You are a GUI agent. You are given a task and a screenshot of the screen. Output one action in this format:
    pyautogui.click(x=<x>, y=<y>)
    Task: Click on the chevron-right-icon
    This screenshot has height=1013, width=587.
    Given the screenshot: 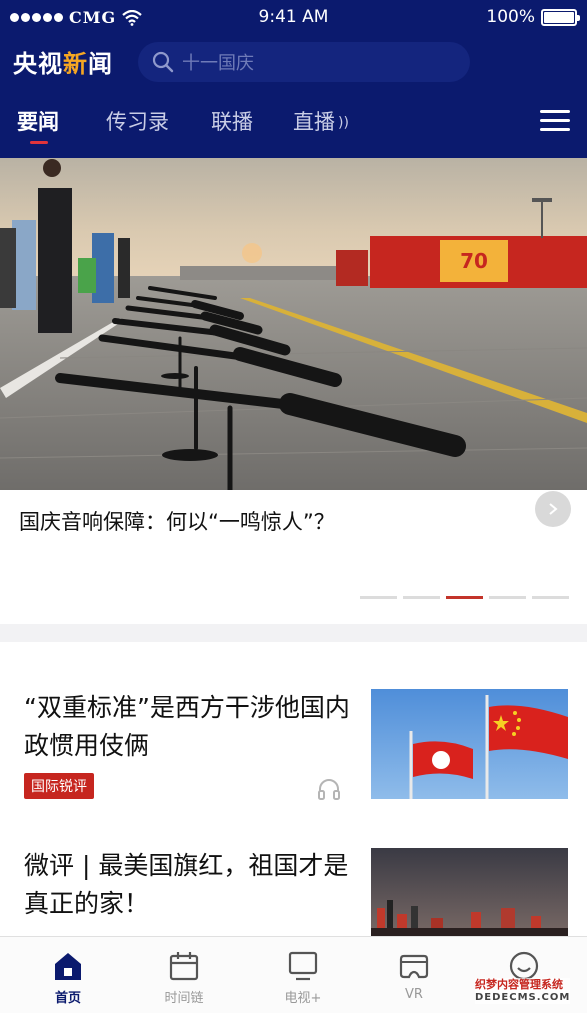 What is the action you would take?
    pyautogui.click(x=553, y=509)
    